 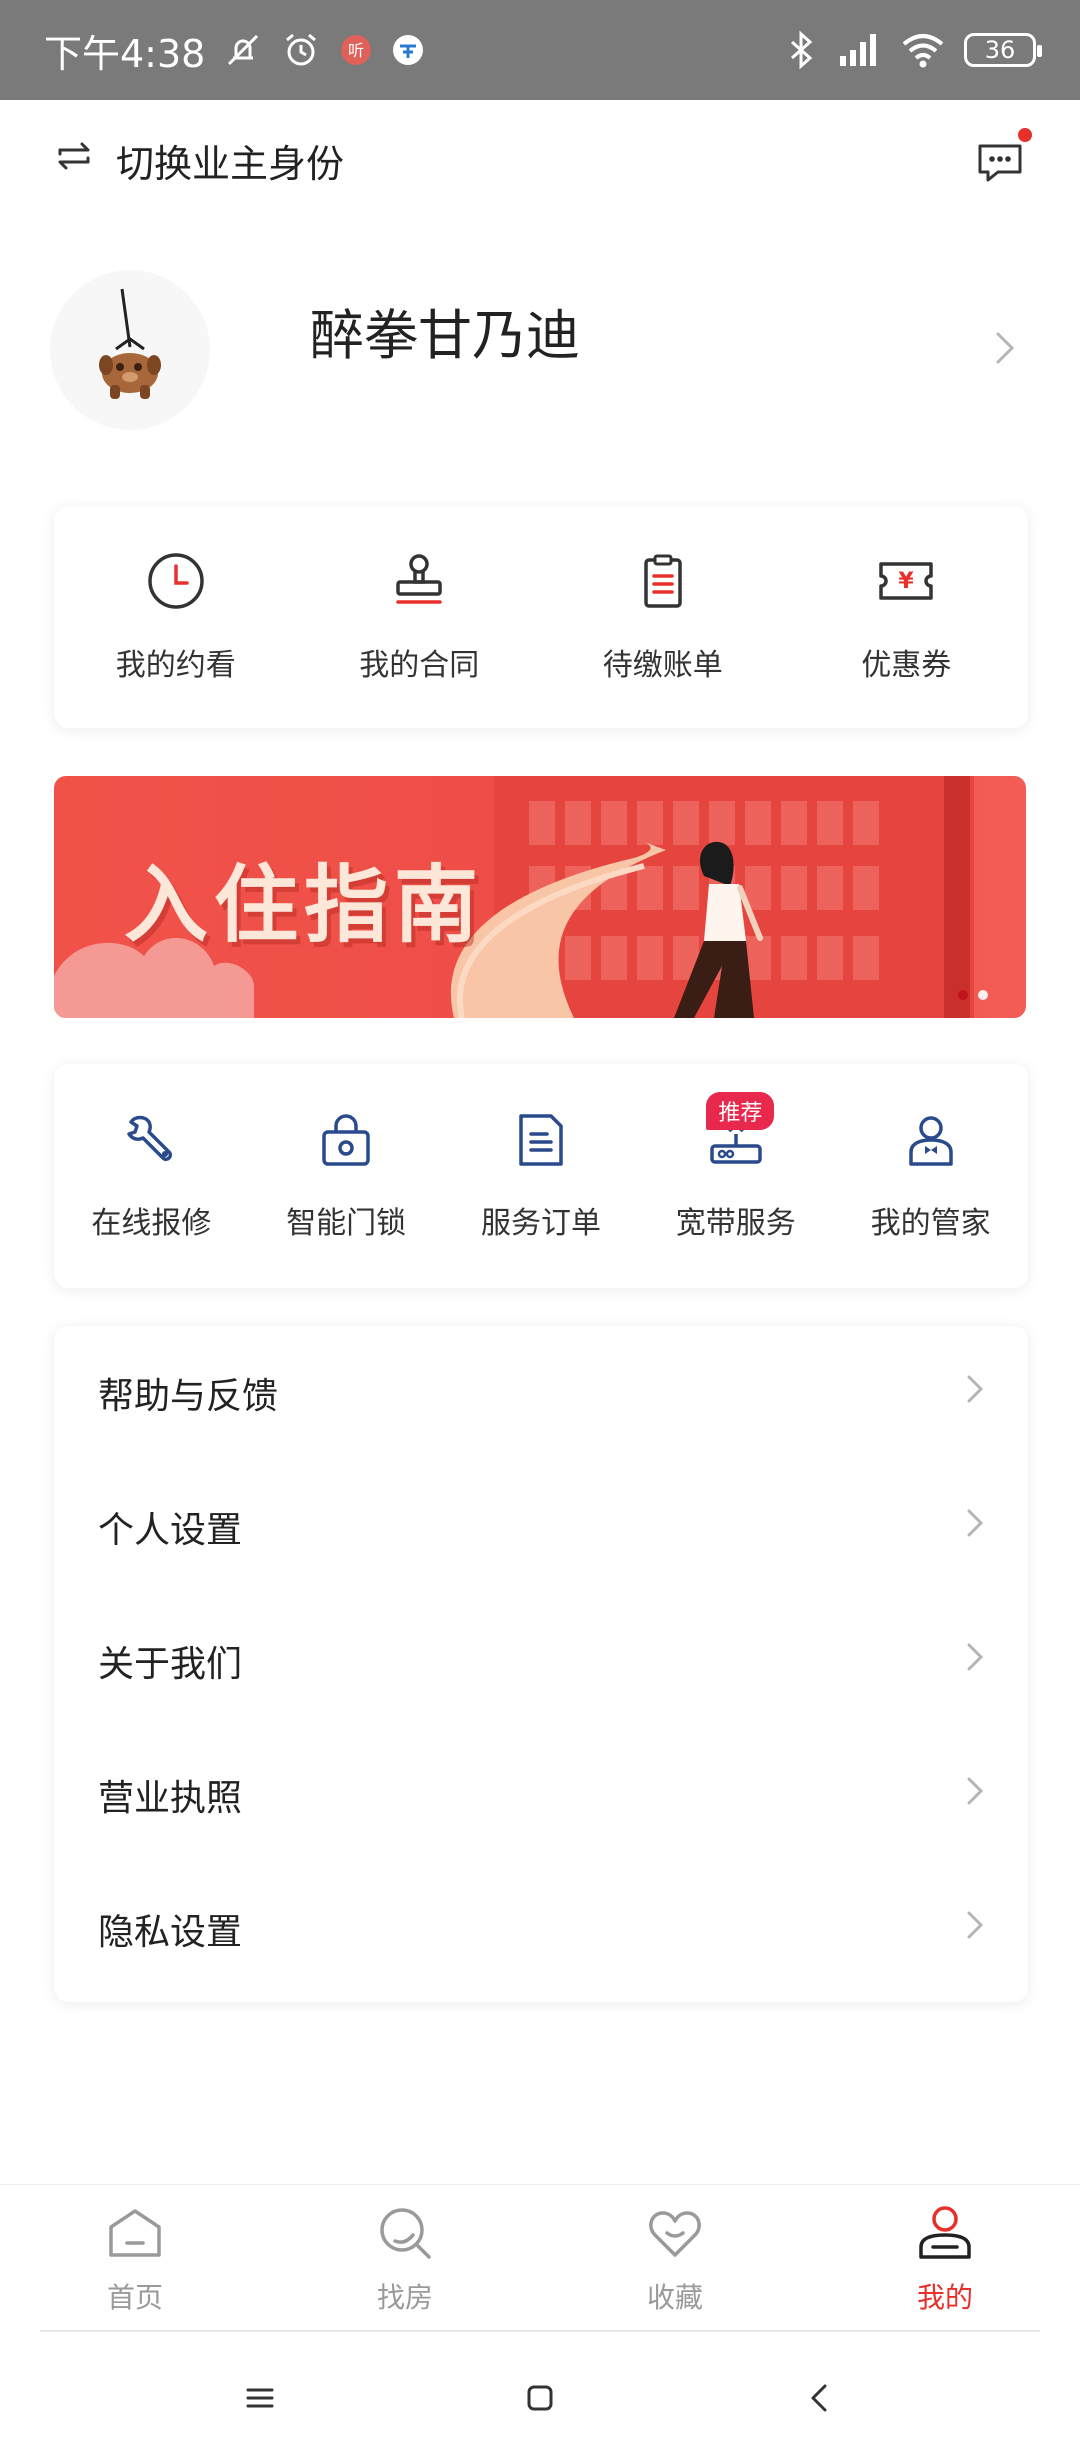 I want to click on unread-dot, so click(x=1025, y=135).